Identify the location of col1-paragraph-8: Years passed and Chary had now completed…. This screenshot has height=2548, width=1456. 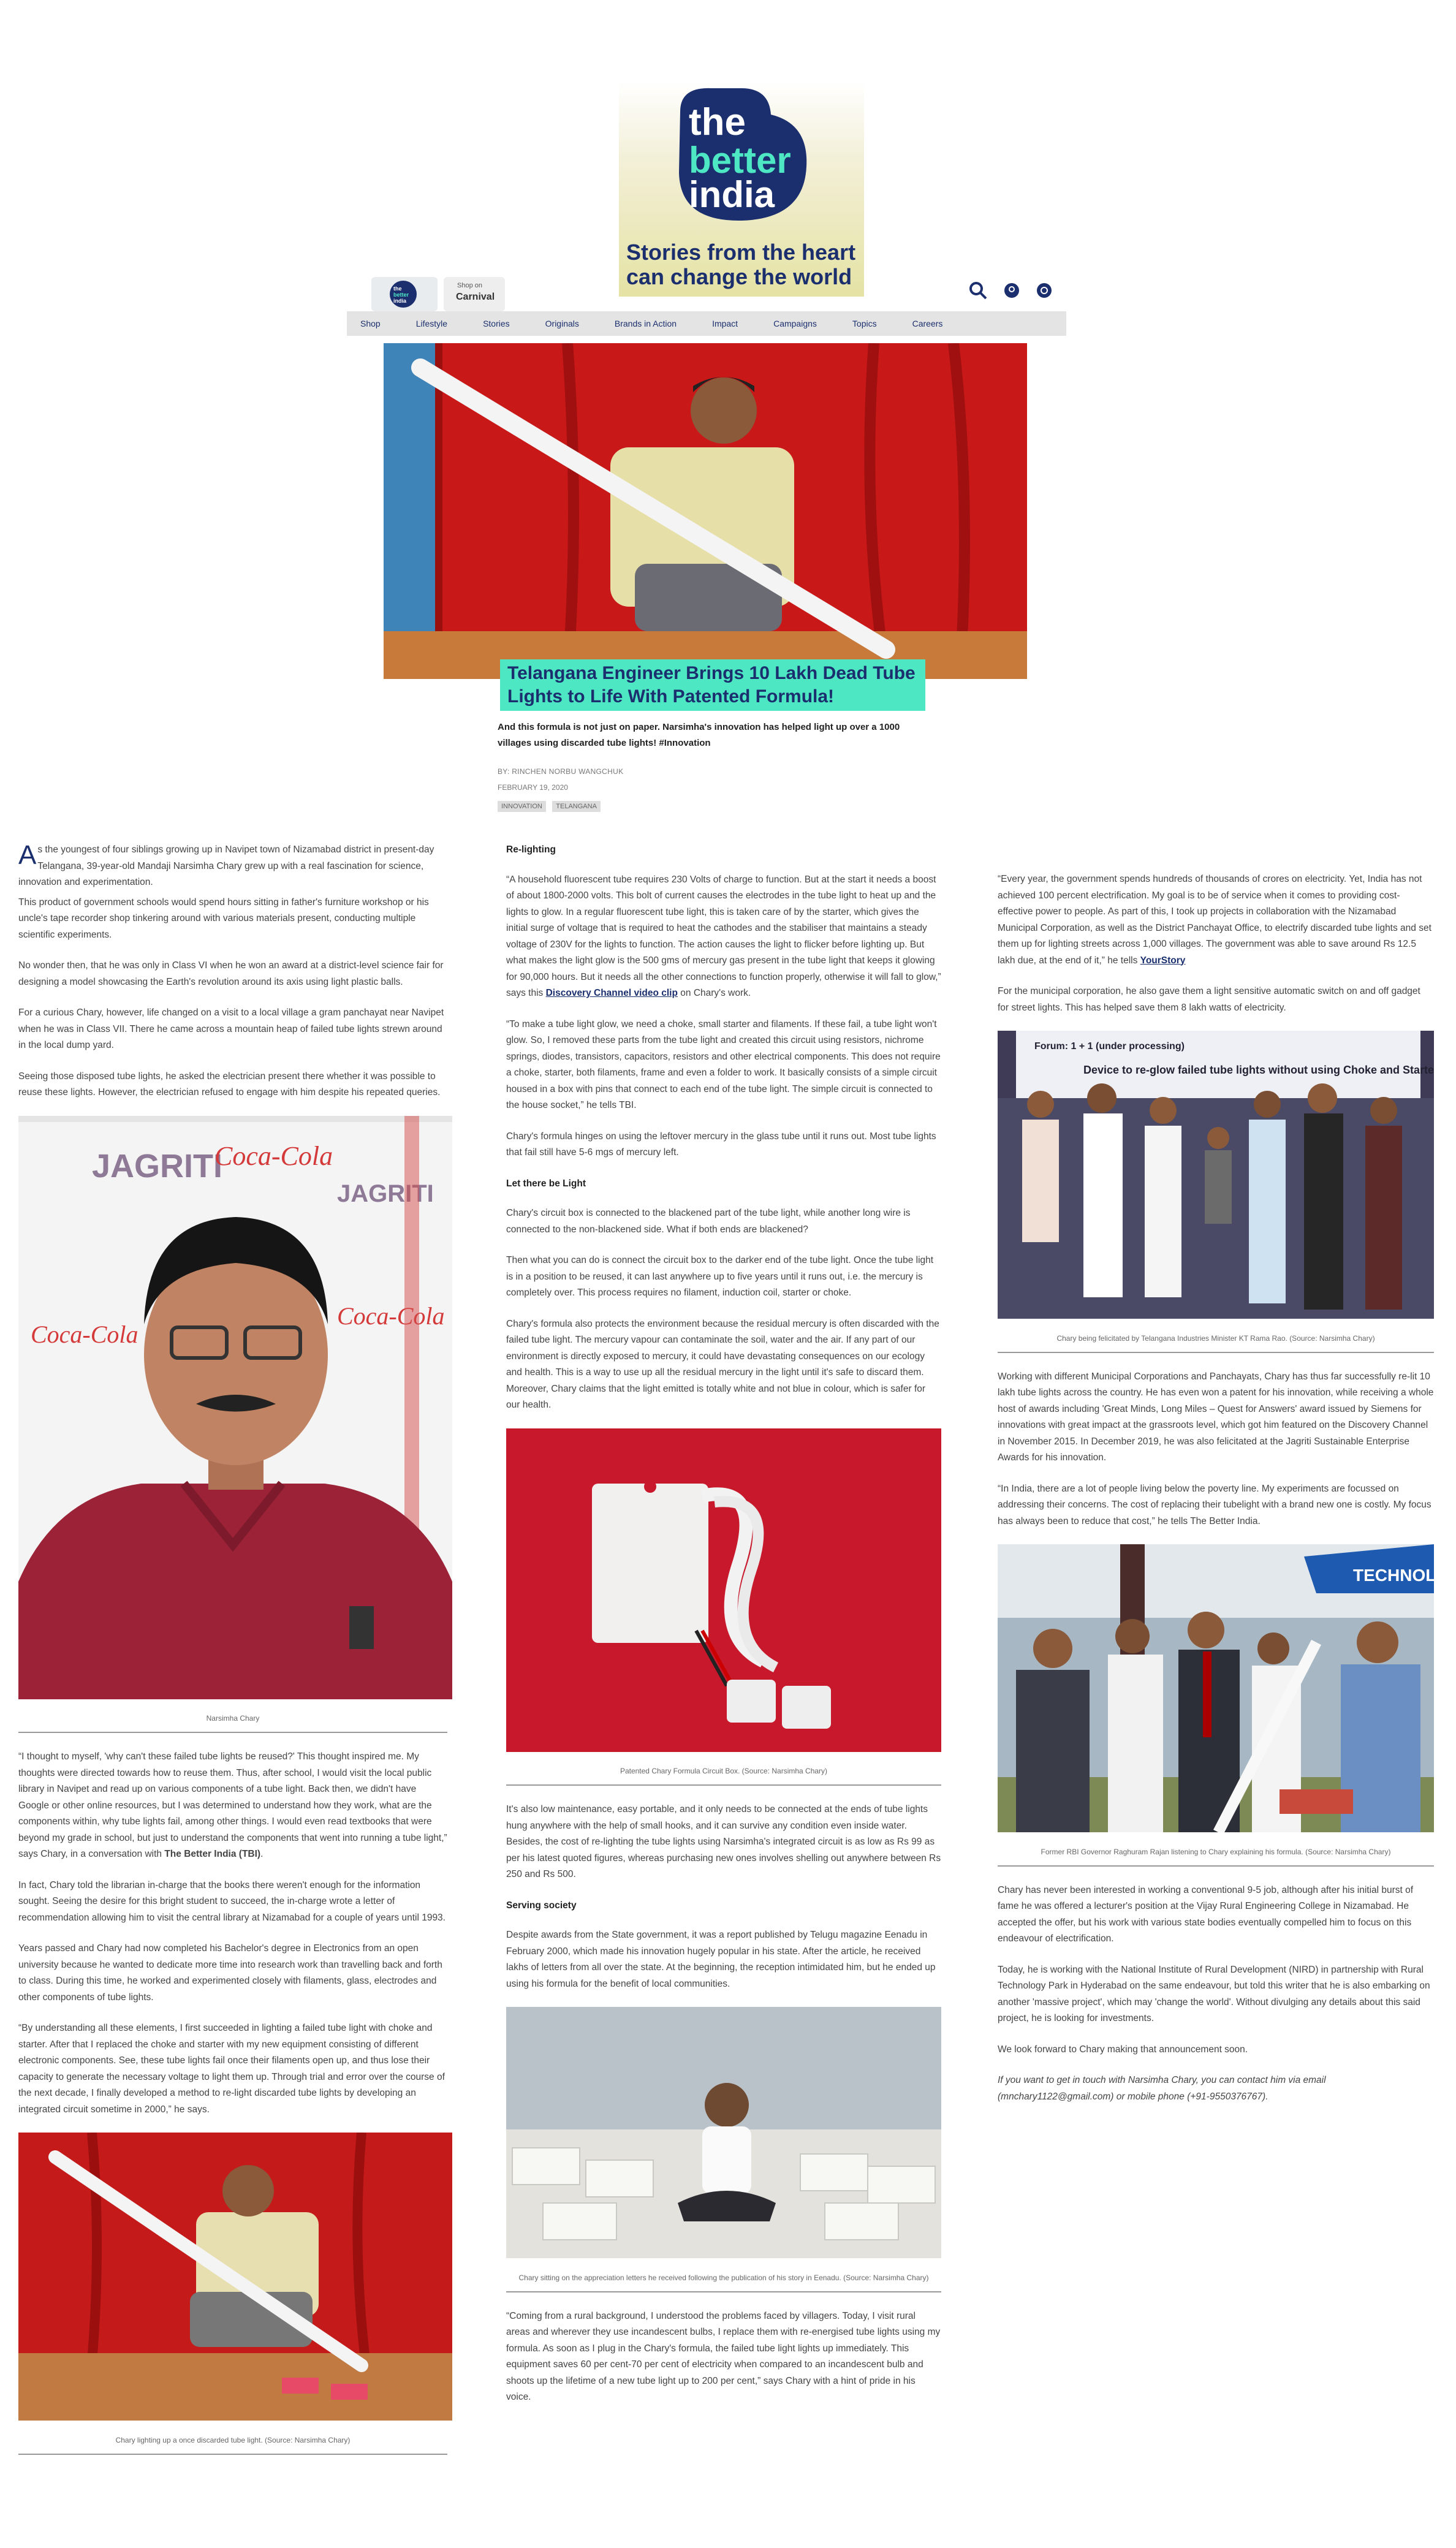
(230, 1973).